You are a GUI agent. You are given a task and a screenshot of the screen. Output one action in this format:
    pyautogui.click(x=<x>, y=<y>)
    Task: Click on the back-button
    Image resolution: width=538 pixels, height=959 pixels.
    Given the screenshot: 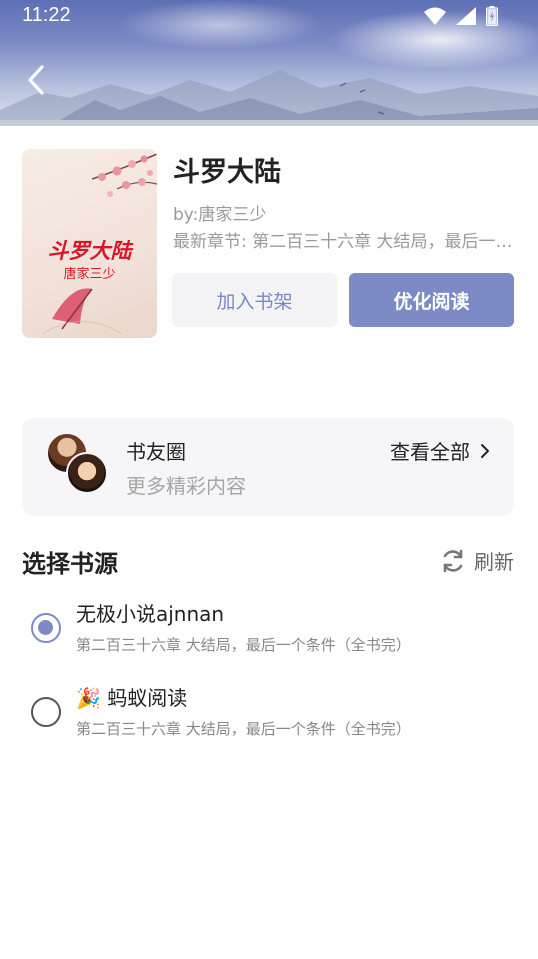 What is the action you would take?
    pyautogui.click(x=36, y=80)
    